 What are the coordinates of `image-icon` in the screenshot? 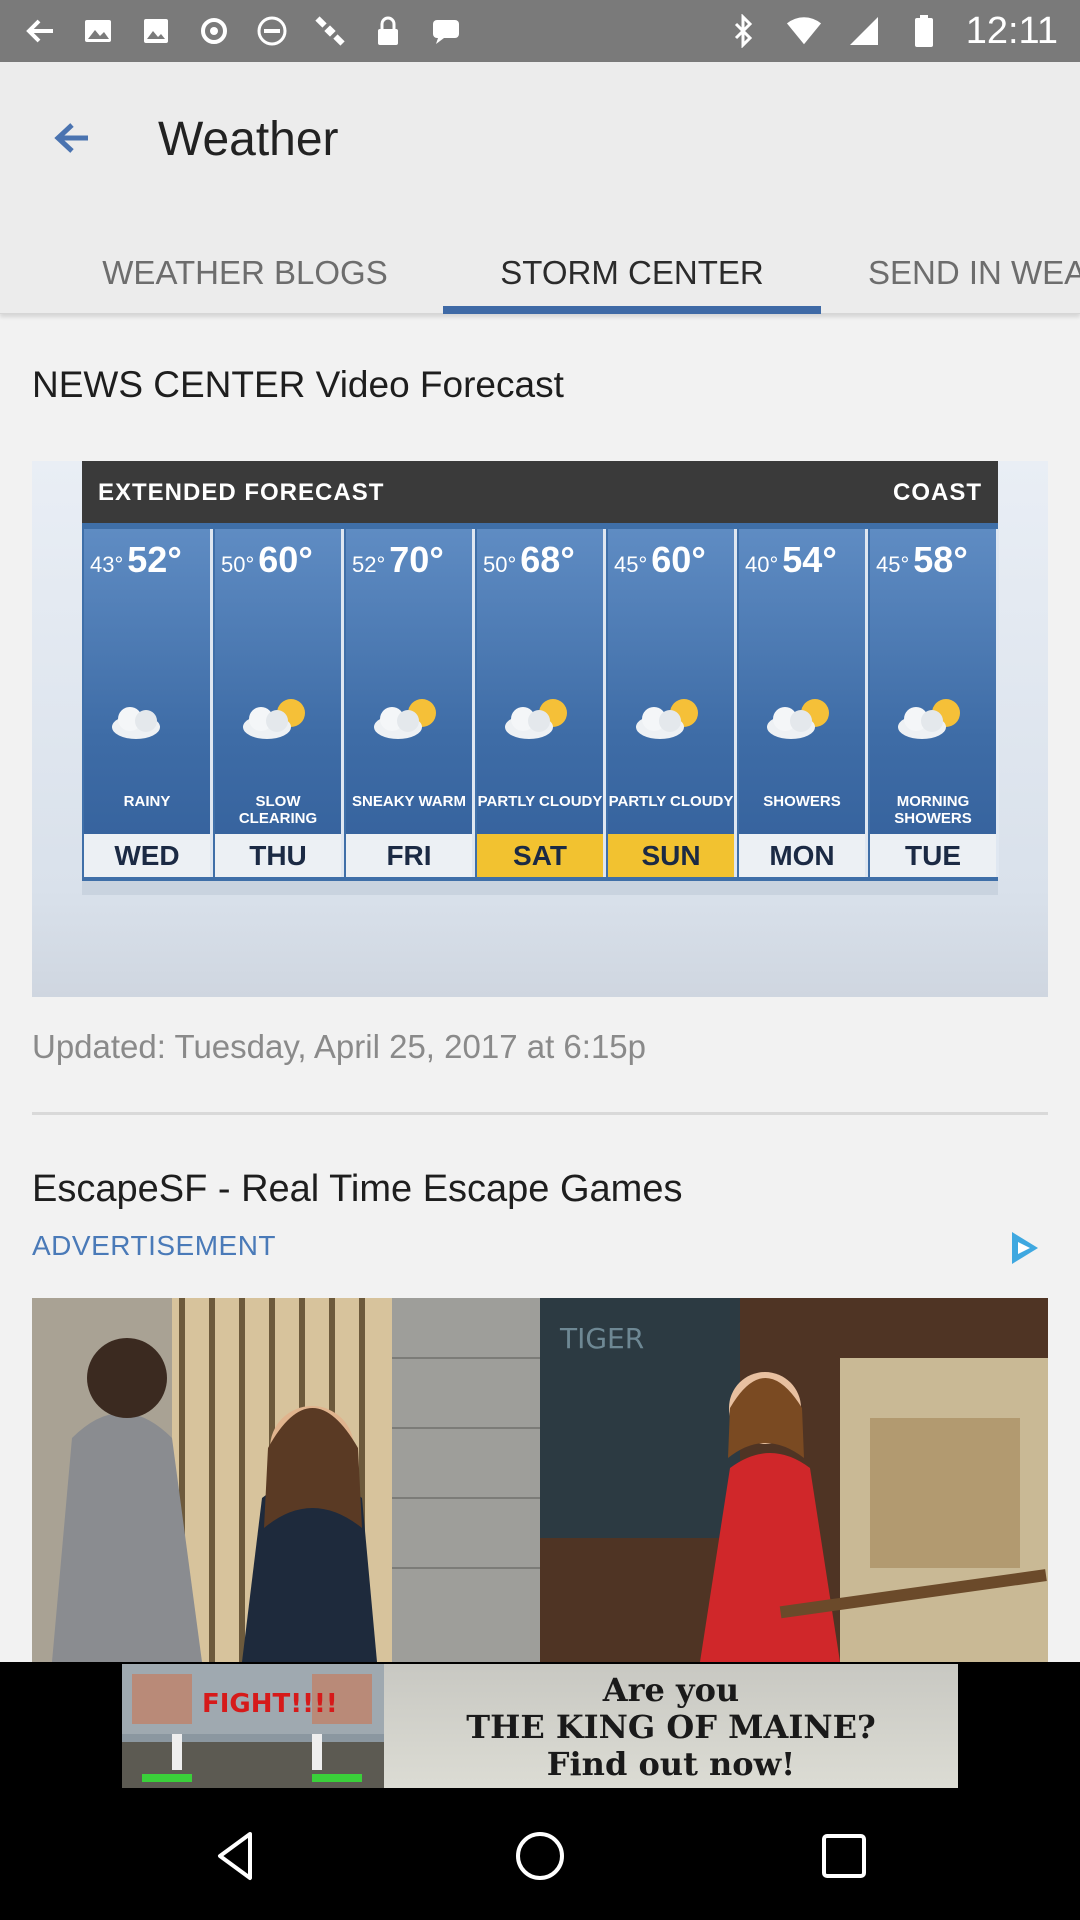 It's located at (156, 31).